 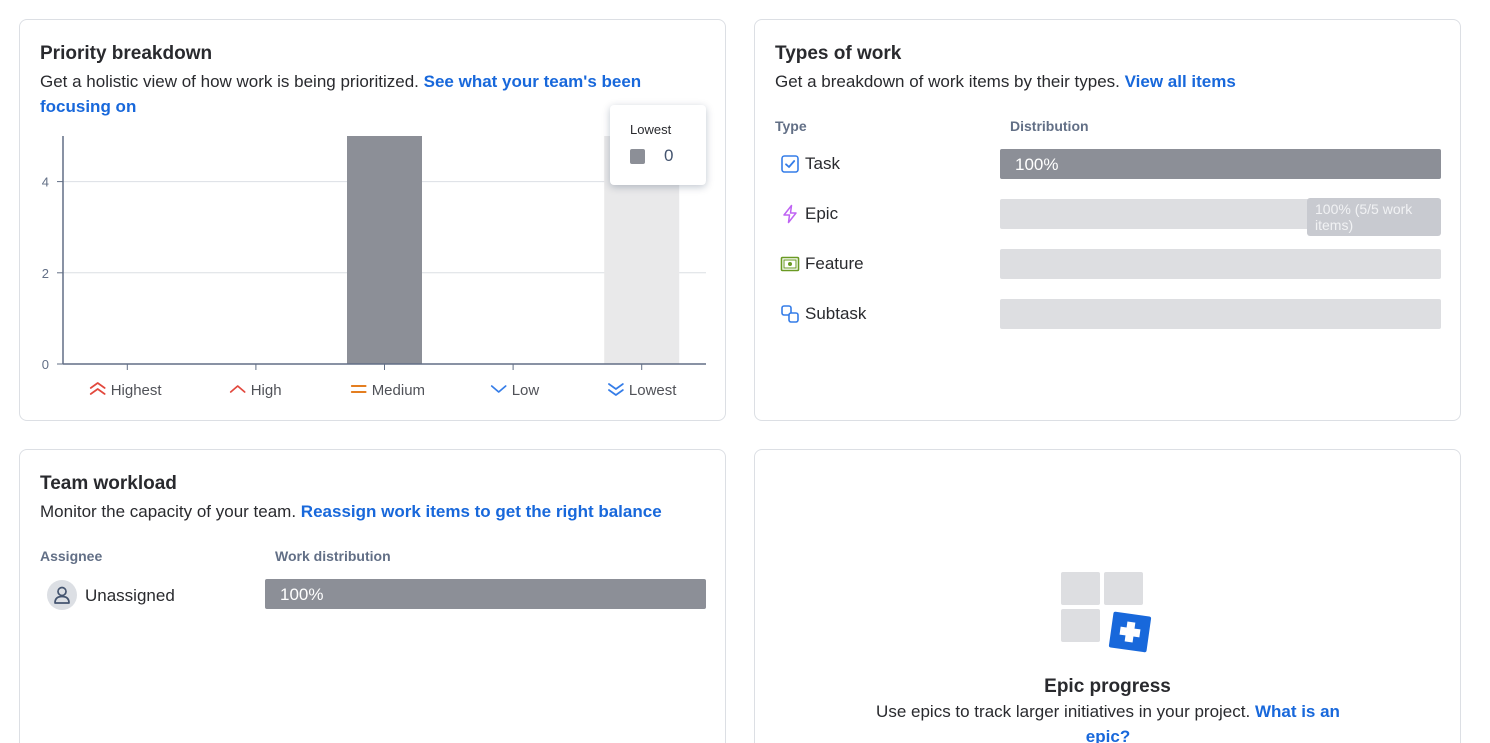 I want to click on type-column-header: Type, so click(x=791, y=126).